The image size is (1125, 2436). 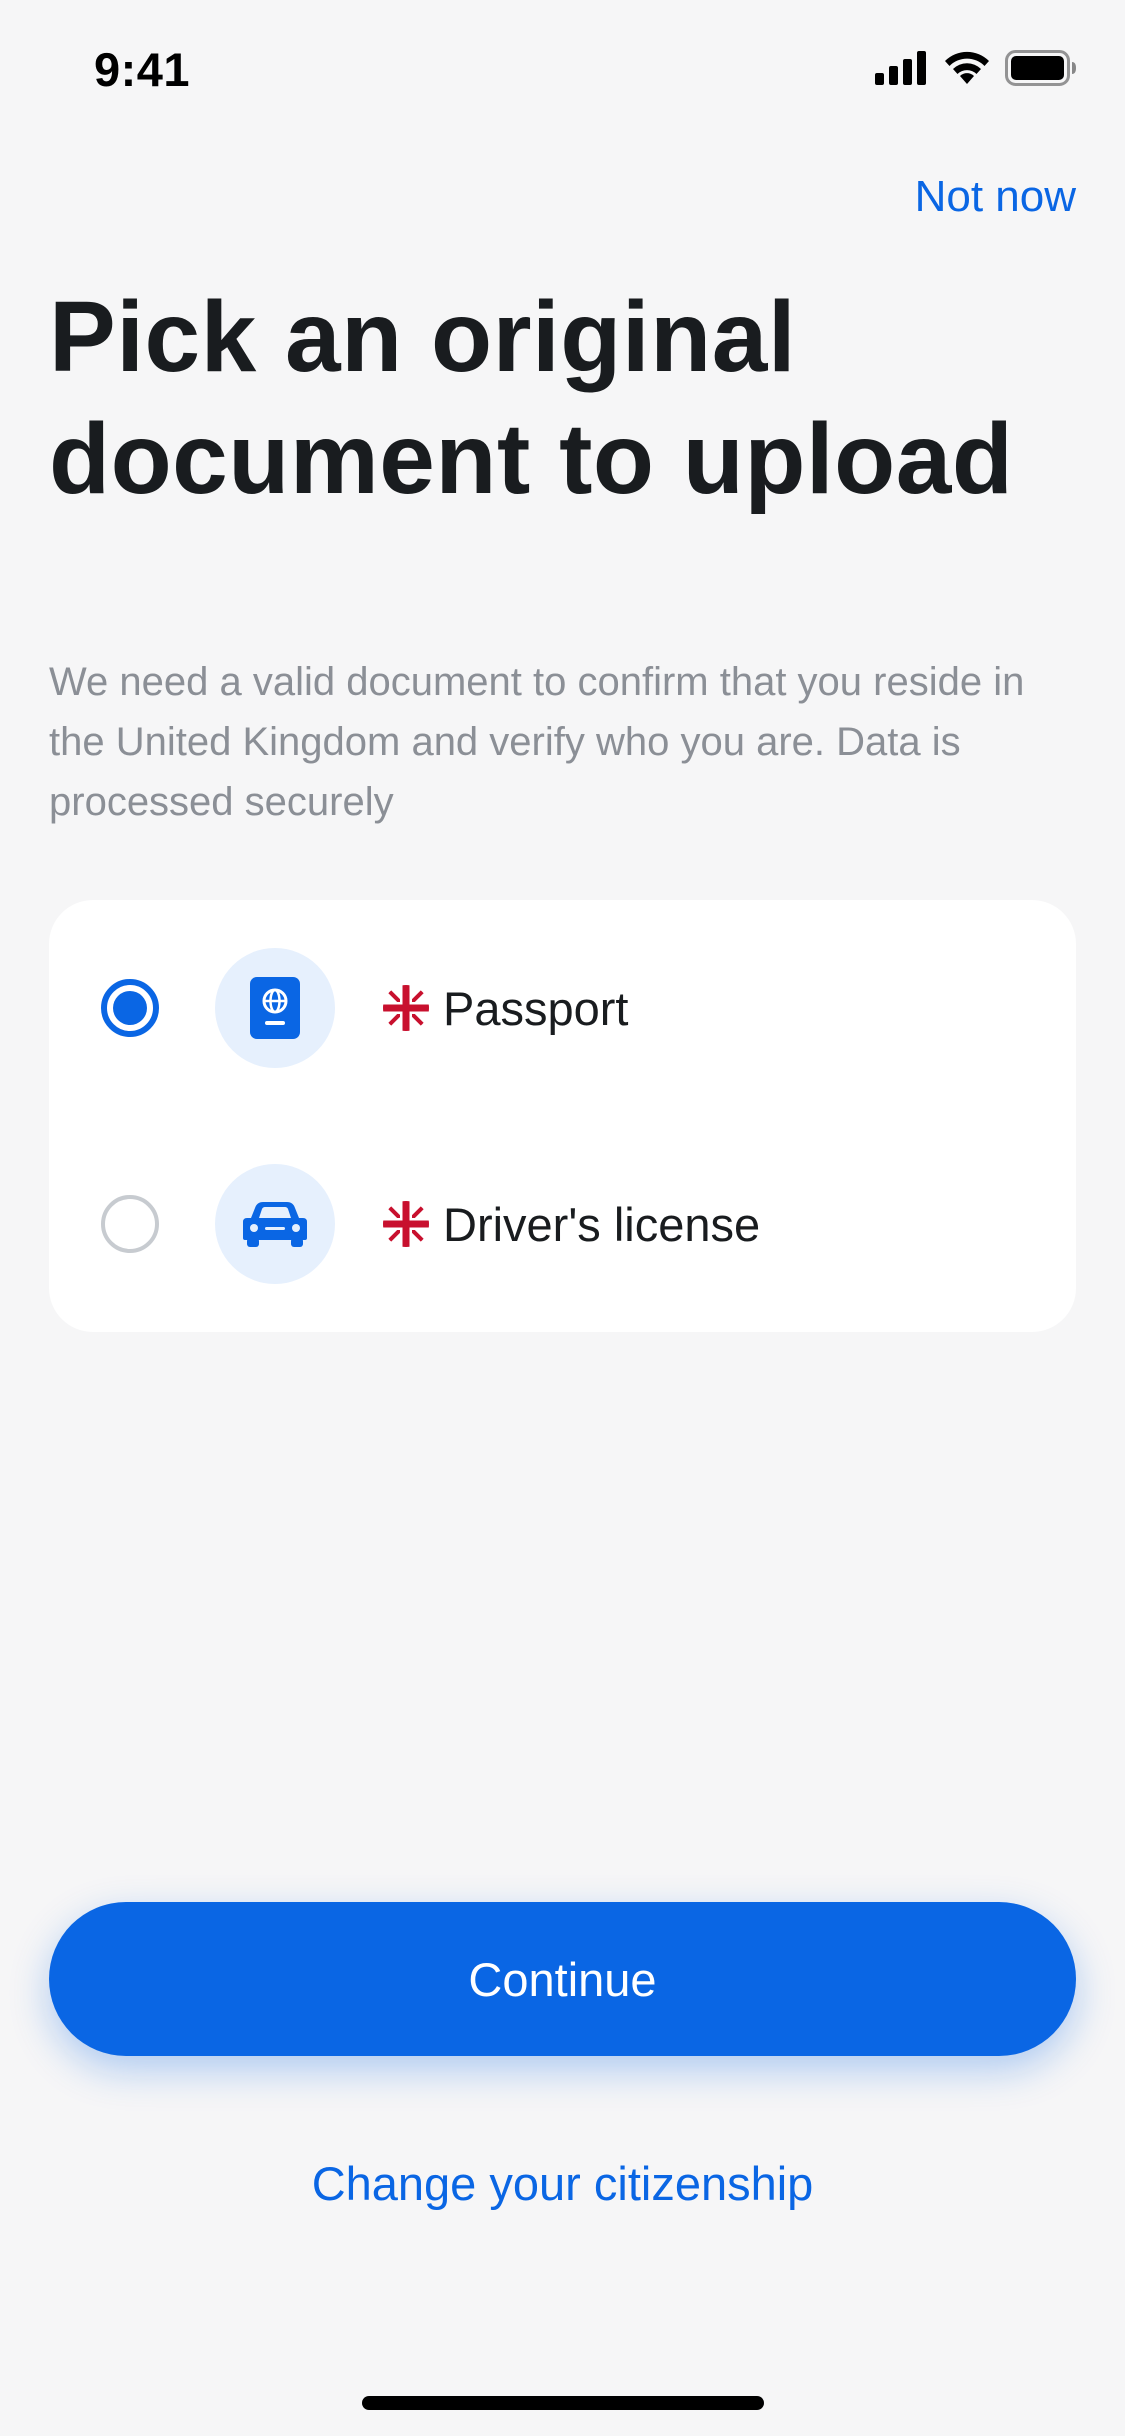 What do you see at coordinates (275, 1008) in the screenshot?
I see `passport-icon` at bounding box center [275, 1008].